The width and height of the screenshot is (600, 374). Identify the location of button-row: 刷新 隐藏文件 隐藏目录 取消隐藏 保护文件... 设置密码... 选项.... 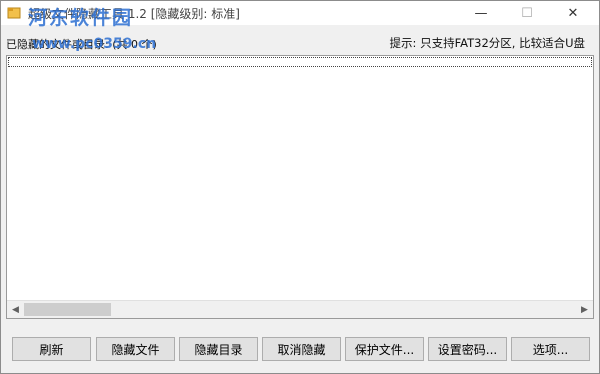
(300, 352).